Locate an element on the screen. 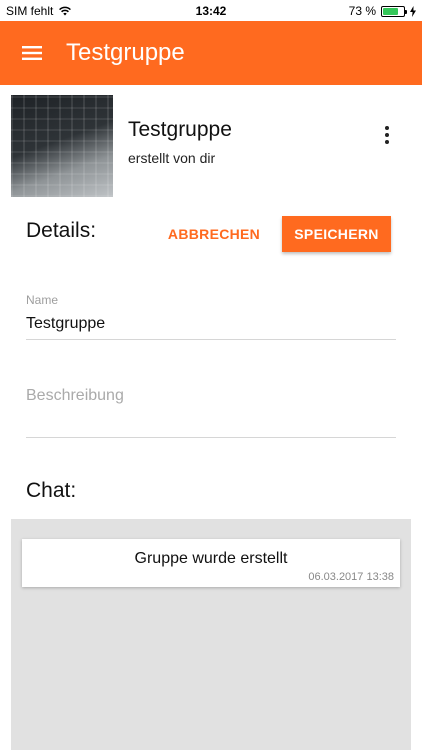 This screenshot has height=750, width=422. app-title: Testgruppe is located at coordinates (125, 52).